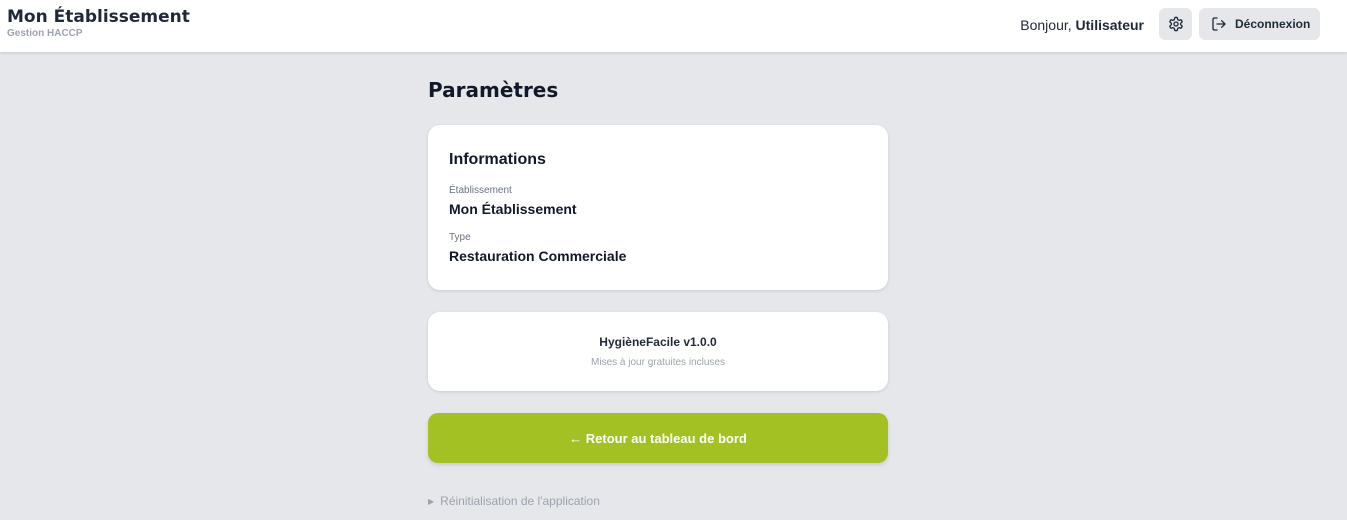  What do you see at coordinates (658, 201) in the screenshot?
I see `establishment-field: Établissement Mon Établissement` at bounding box center [658, 201].